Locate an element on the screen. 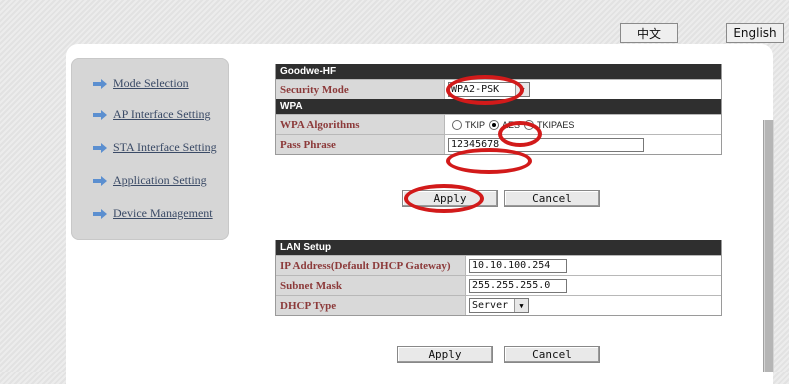 Image resolution: width=789 pixels, height=384 pixels. wpa-algorithms-radio-group: TKIP AES TKIPAES is located at coordinates (511, 124).